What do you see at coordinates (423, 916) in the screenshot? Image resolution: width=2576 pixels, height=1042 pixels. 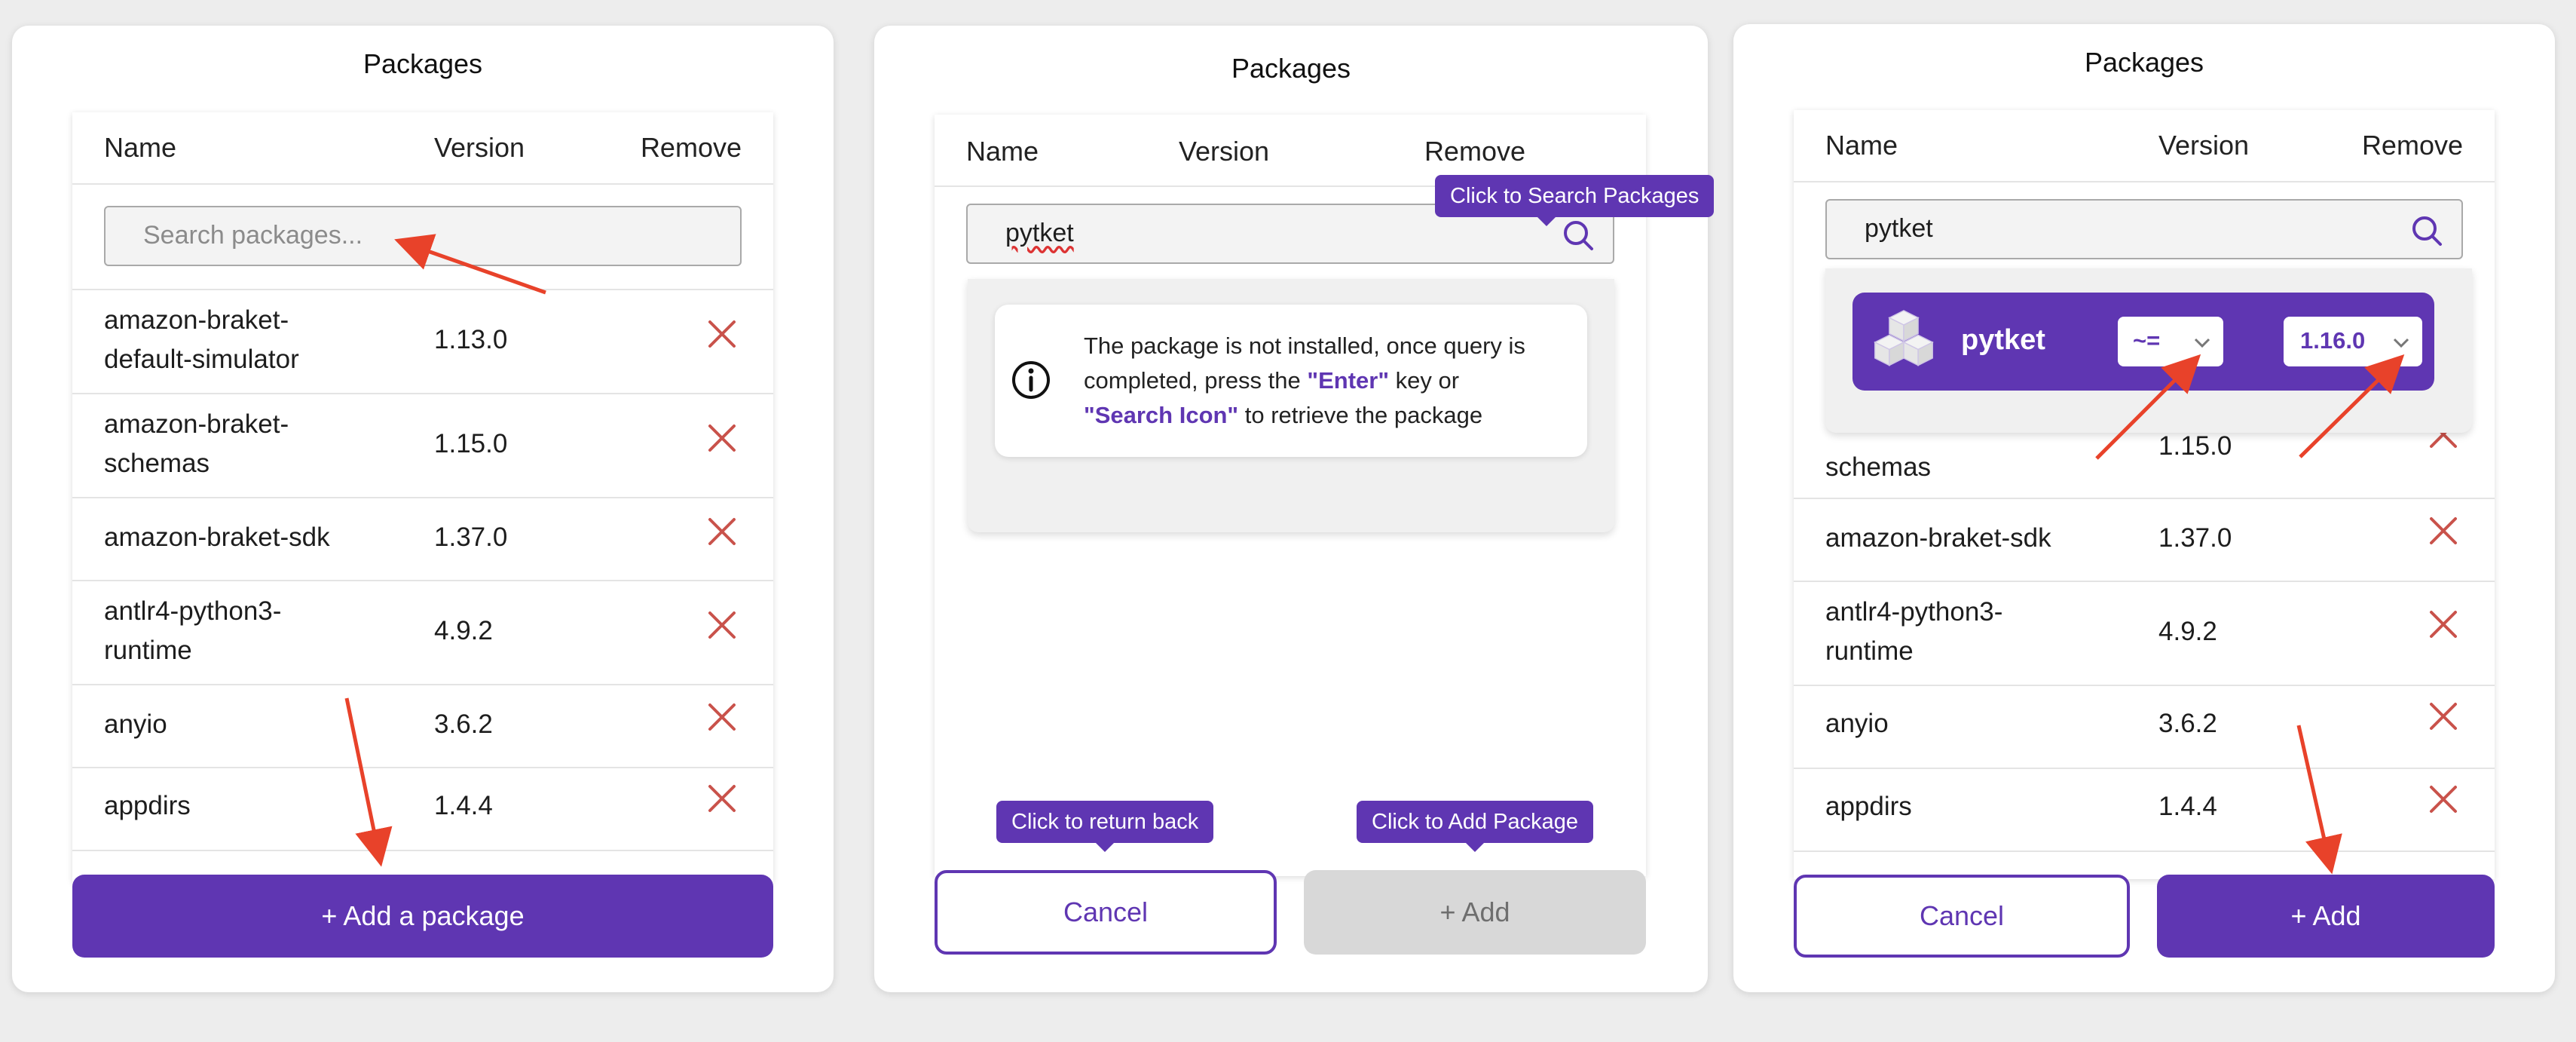 I see `add-package-button: + Add a package` at bounding box center [423, 916].